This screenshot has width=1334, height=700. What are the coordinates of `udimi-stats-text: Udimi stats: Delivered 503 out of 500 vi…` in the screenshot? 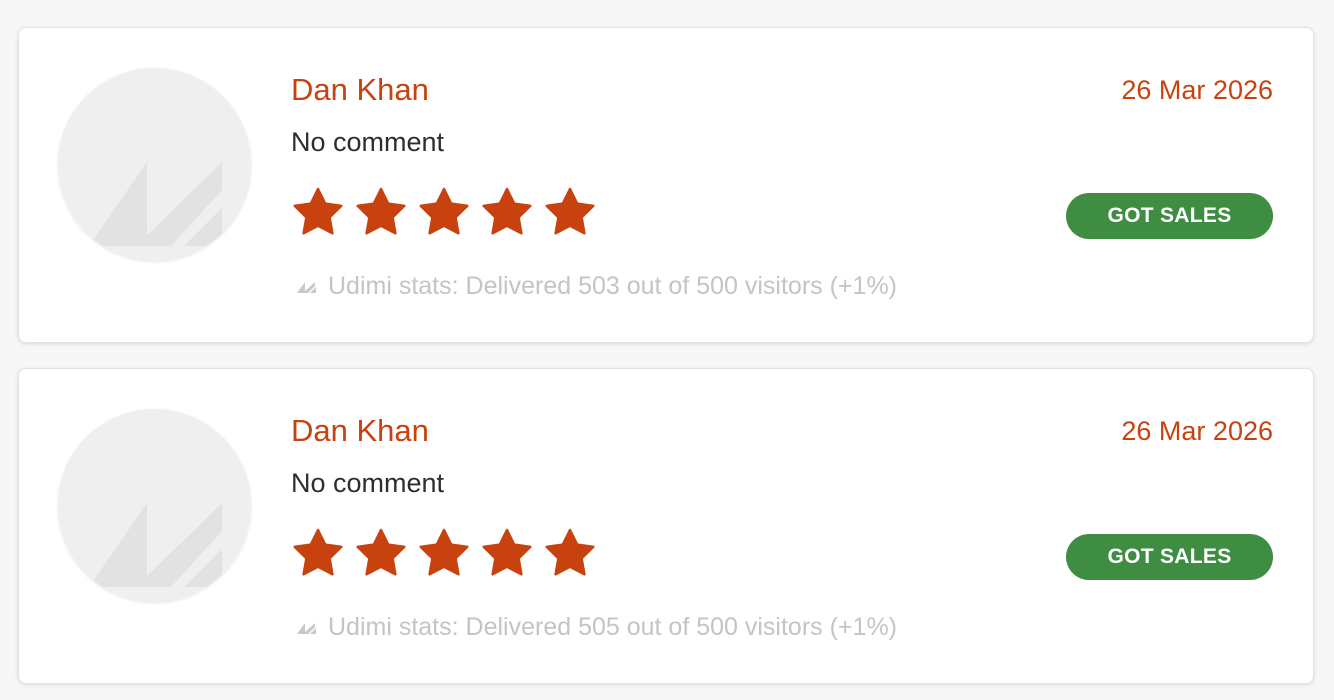 It's located at (612, 286).